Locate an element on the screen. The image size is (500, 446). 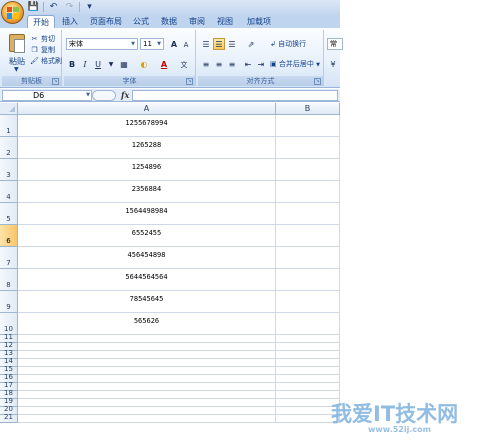
align-middle-button: ☰ is located at coordinates (219, 44).